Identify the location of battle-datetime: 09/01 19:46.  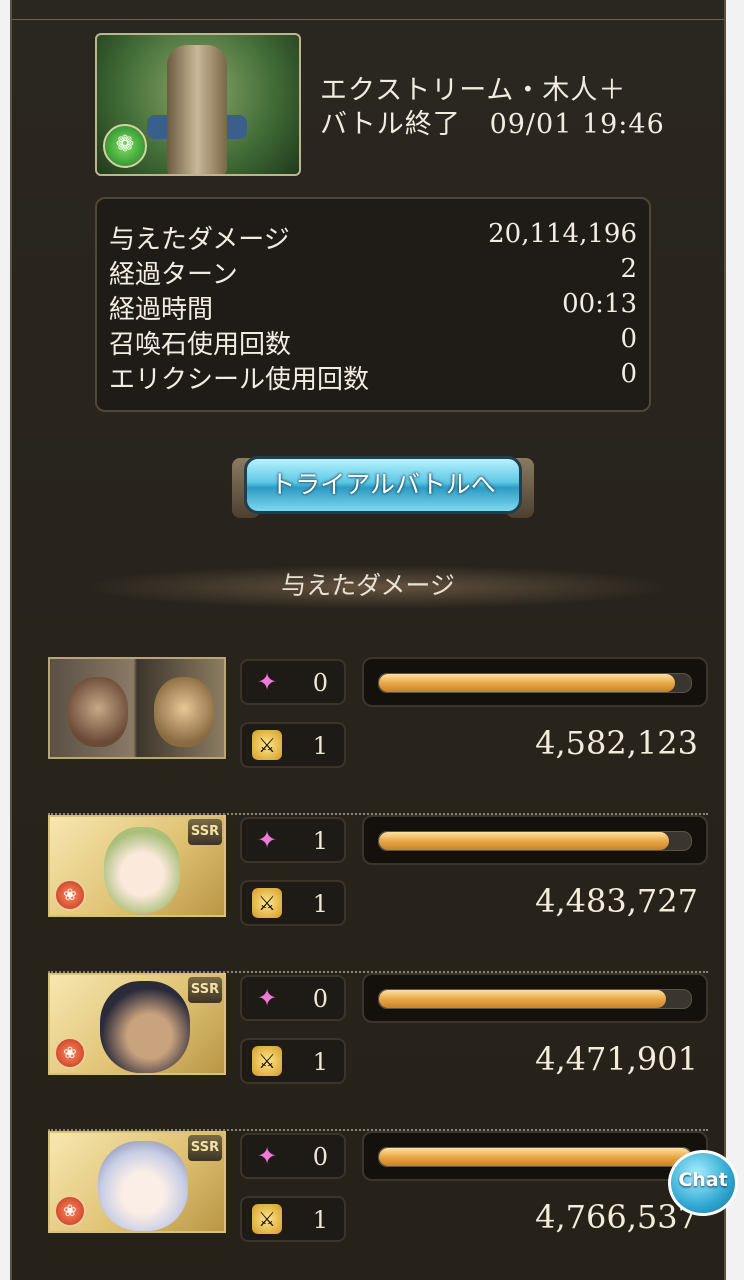
(577, 124).